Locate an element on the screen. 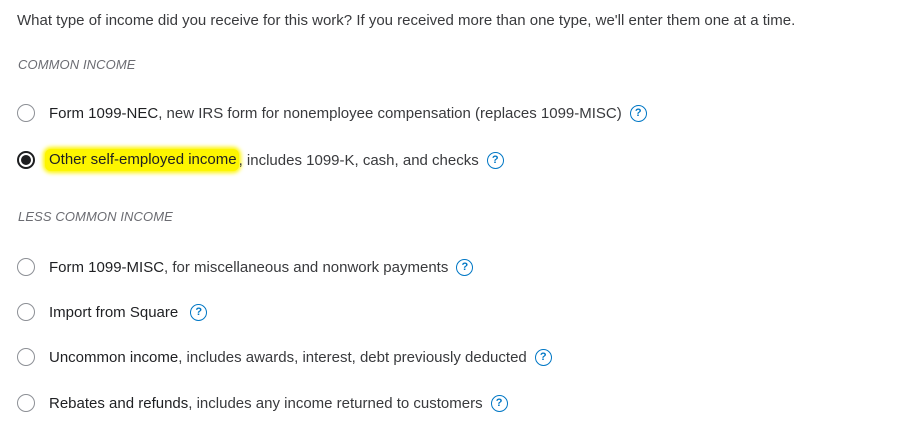  option-main-text: Uncommon income is located at coordinates (114, 357).